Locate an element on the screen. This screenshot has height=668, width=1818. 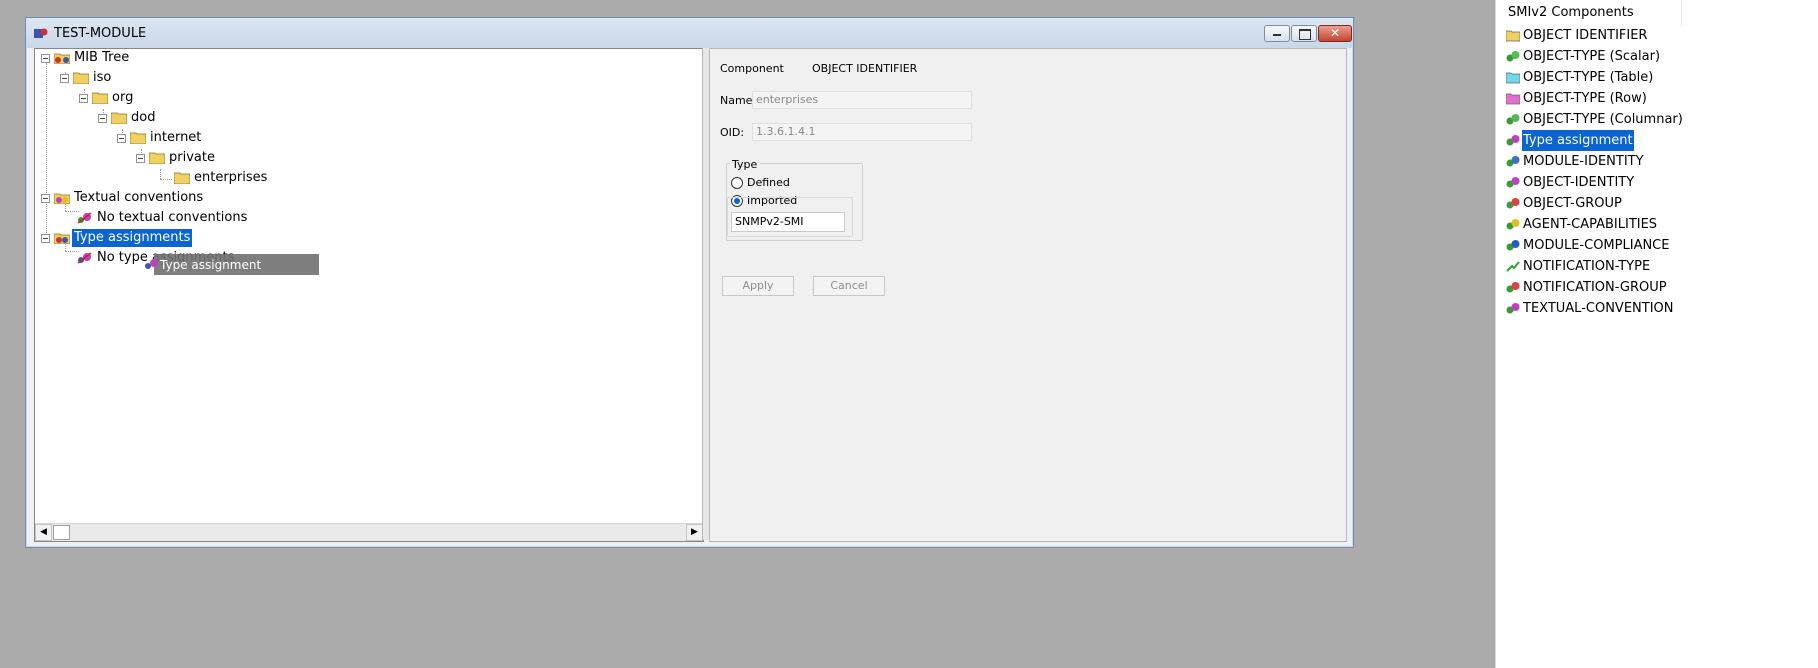
oid-label: OID: is located at coordinates (732, 132).